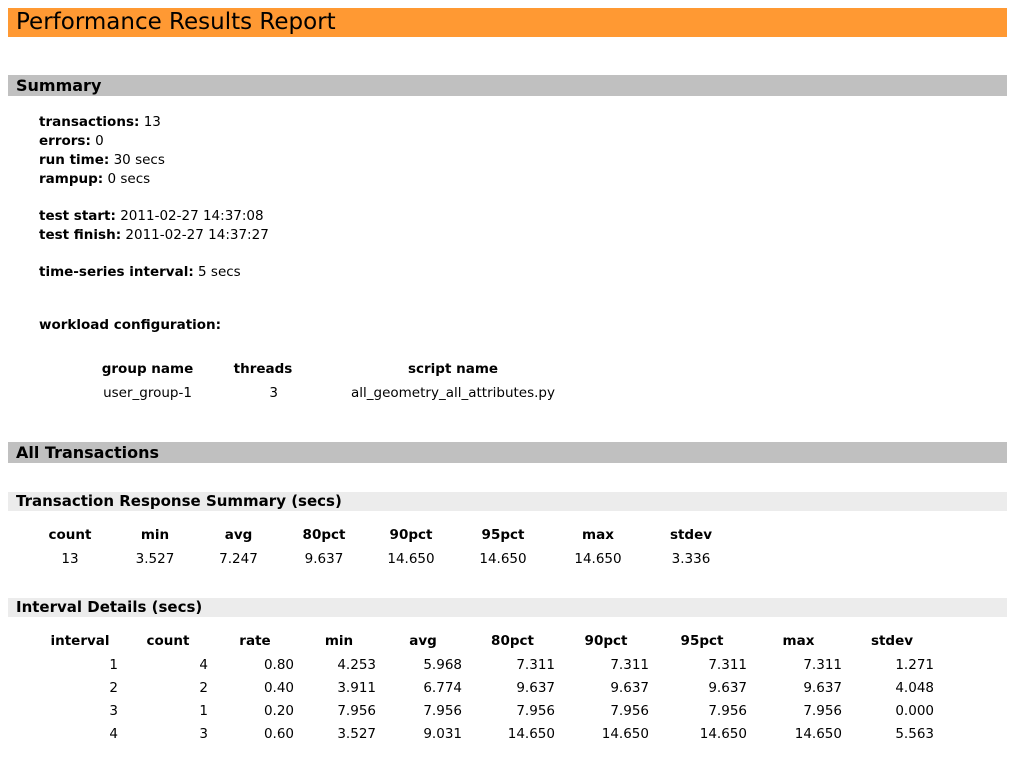 This screenshot has width=1024, height=768. Describe the element at coordinates (139, 160) in the screenshot. I see `run-time-value: 30 secs` at that location.